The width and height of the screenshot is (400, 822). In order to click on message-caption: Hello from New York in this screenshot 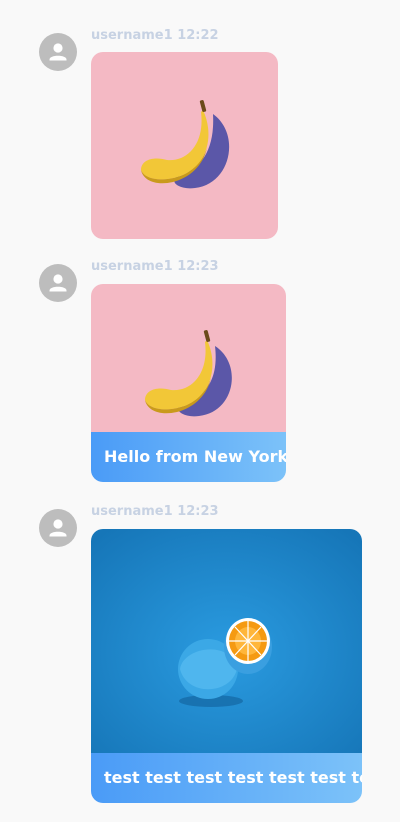, I will do `click(188, 457)`.